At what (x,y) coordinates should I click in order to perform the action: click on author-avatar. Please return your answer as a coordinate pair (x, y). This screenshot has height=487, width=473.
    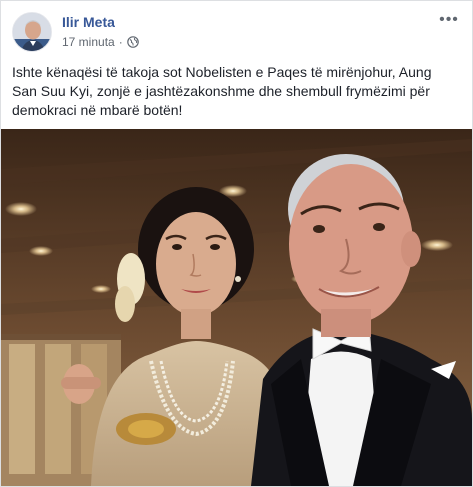
    Looking at the image, I should click on (32, 32).